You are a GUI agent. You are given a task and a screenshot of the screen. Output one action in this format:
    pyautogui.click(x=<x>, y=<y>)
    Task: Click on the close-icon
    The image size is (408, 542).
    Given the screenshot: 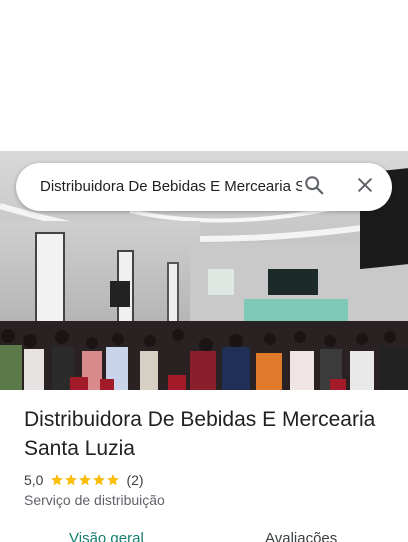 What is the action you would take?
    pyautogui.click(x=365, y=187)
    